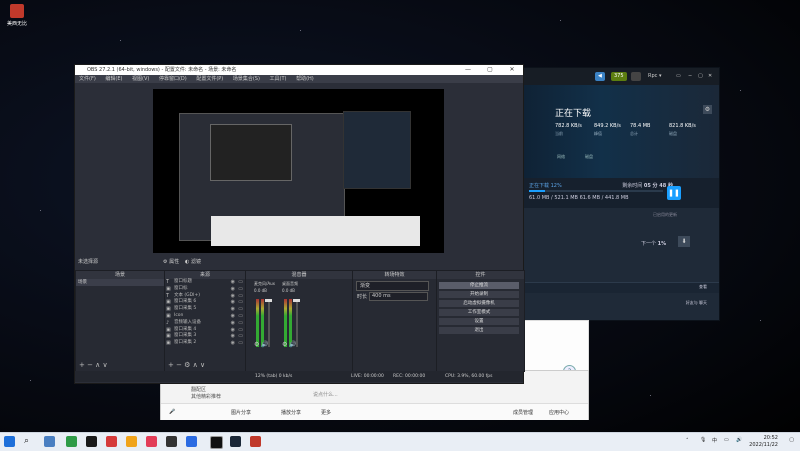 The height and width of the screenshot is (451, 800). What do you see at coordinates (131, 441) in the screenshot?
I see `folder-icon` at bounding box center [131, 441].